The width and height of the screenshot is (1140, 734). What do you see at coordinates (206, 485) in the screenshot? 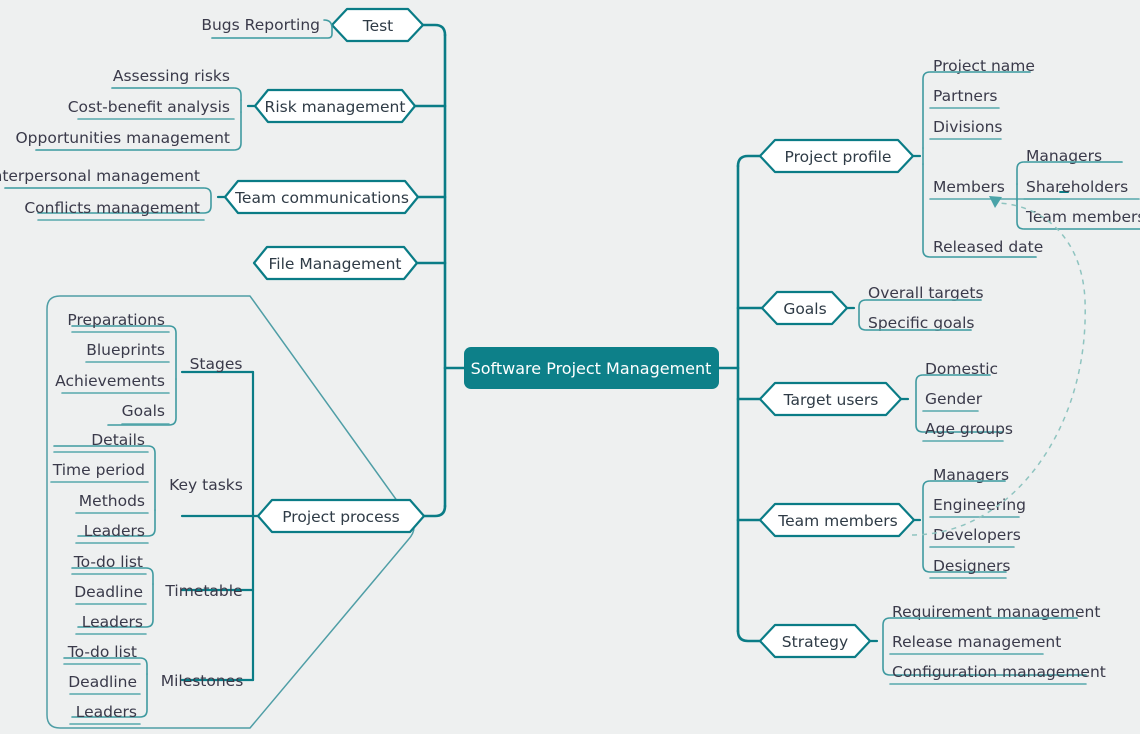
I see `group-label-key-tasks: Key tasks` at bounding box center [206, 485].